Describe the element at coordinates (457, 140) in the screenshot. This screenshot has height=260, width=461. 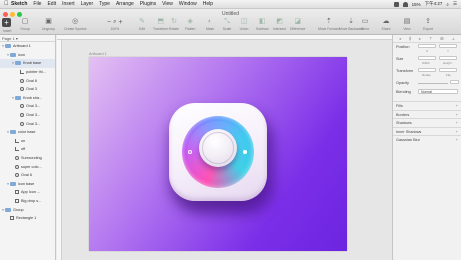
I see `add-gaussian-blur-icon: +` at that location.